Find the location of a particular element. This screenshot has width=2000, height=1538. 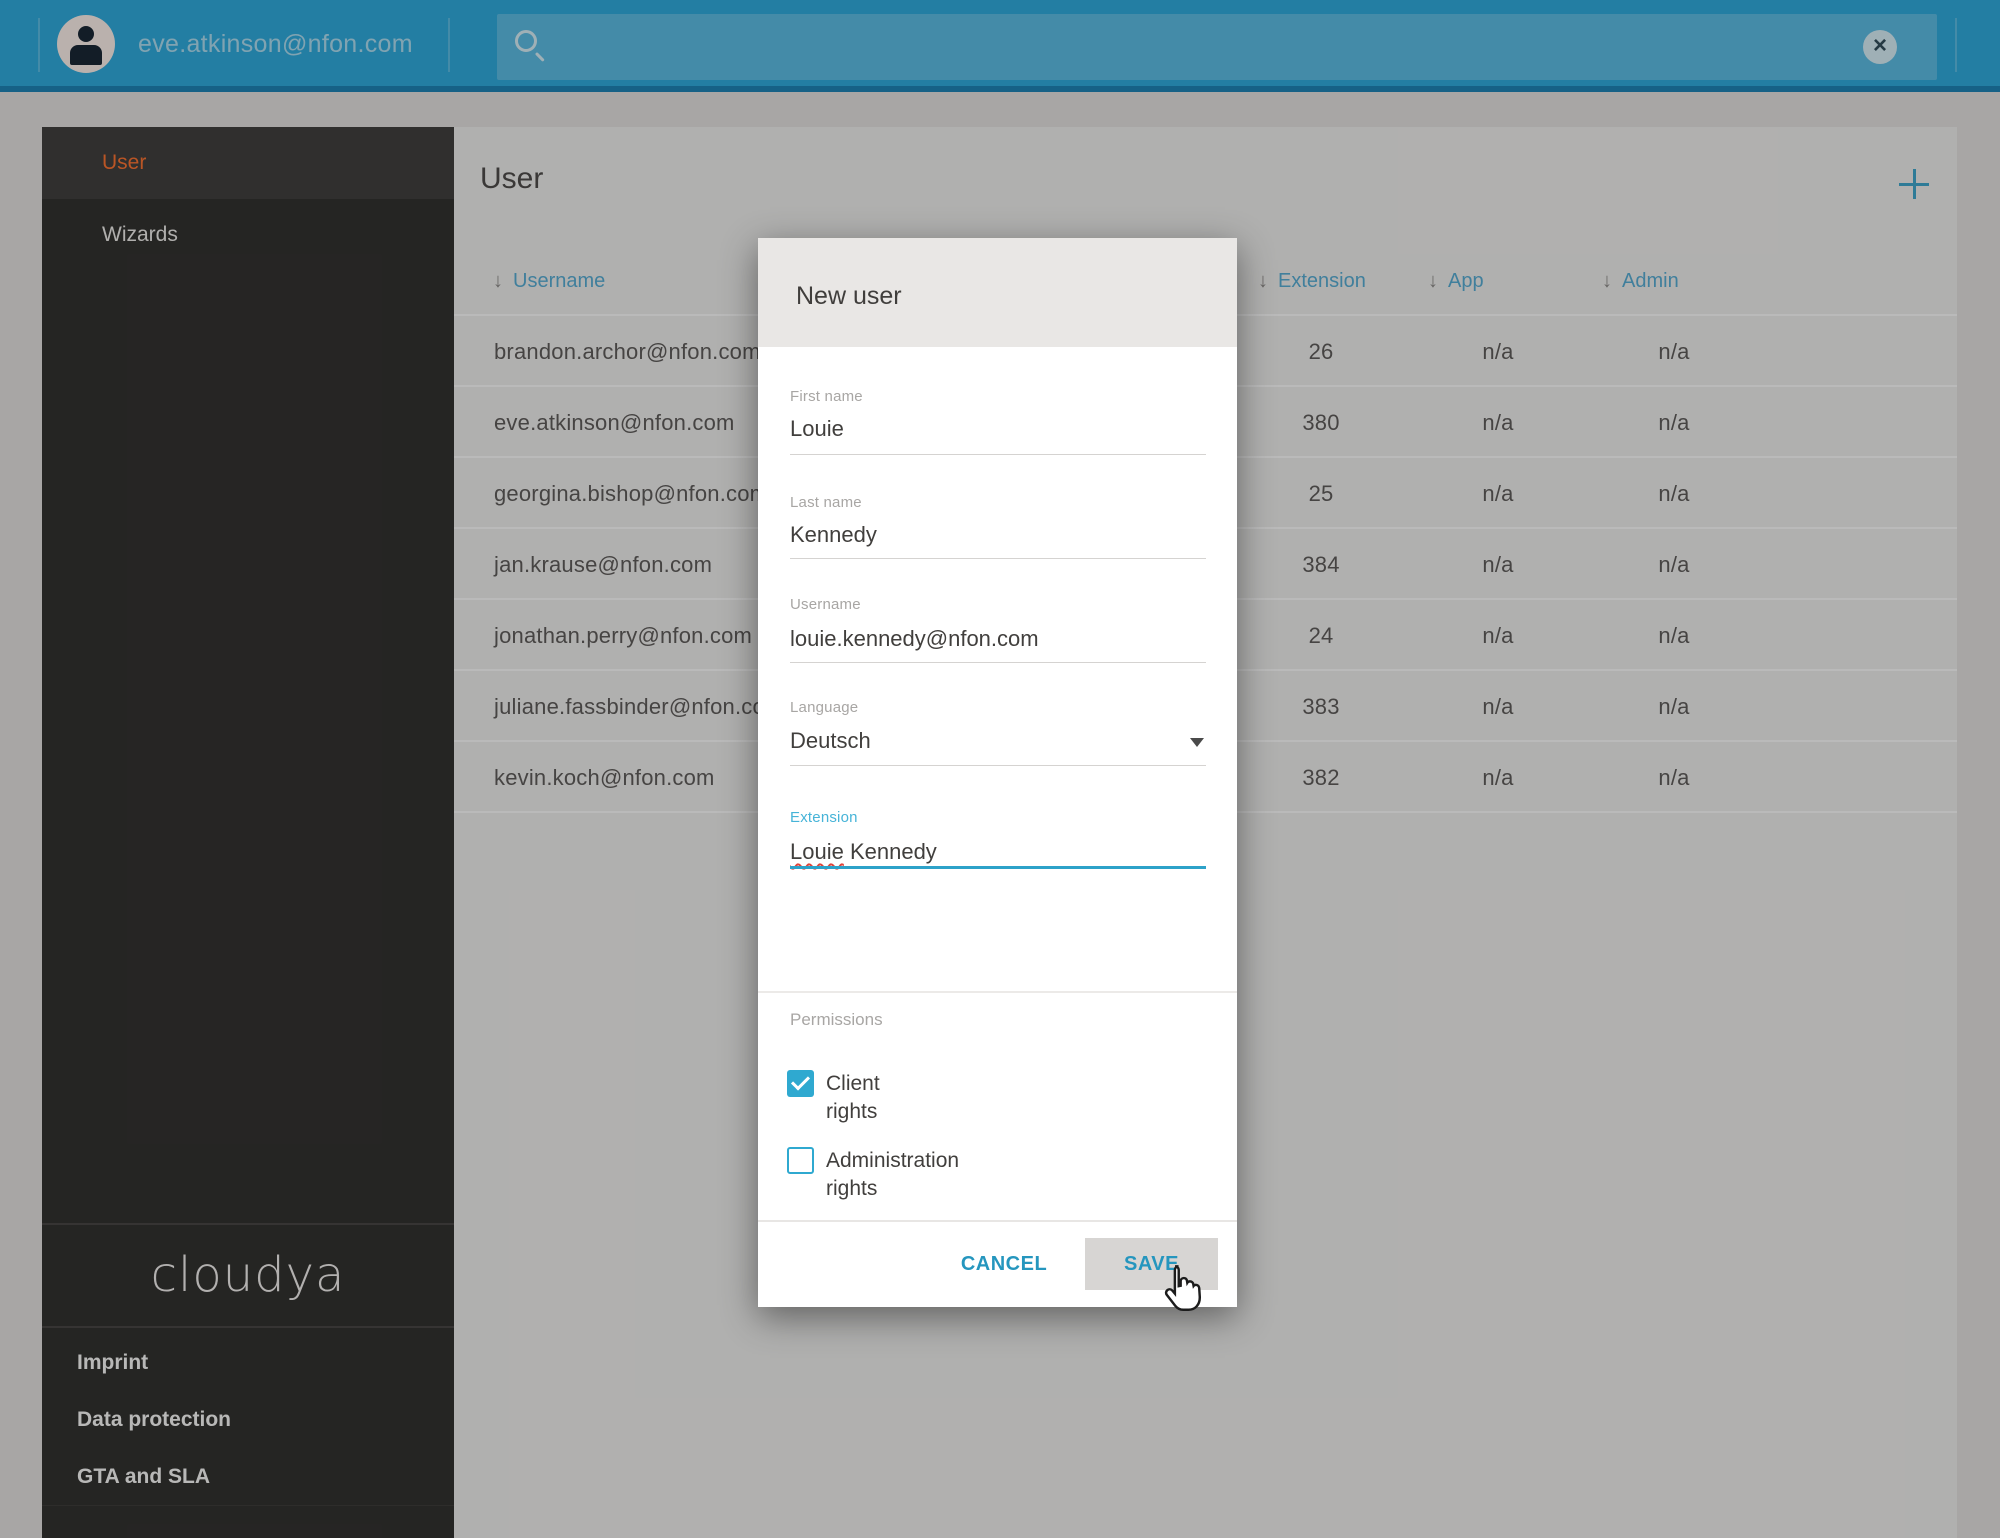

language-label: Language is located at coordinates (824, 707).